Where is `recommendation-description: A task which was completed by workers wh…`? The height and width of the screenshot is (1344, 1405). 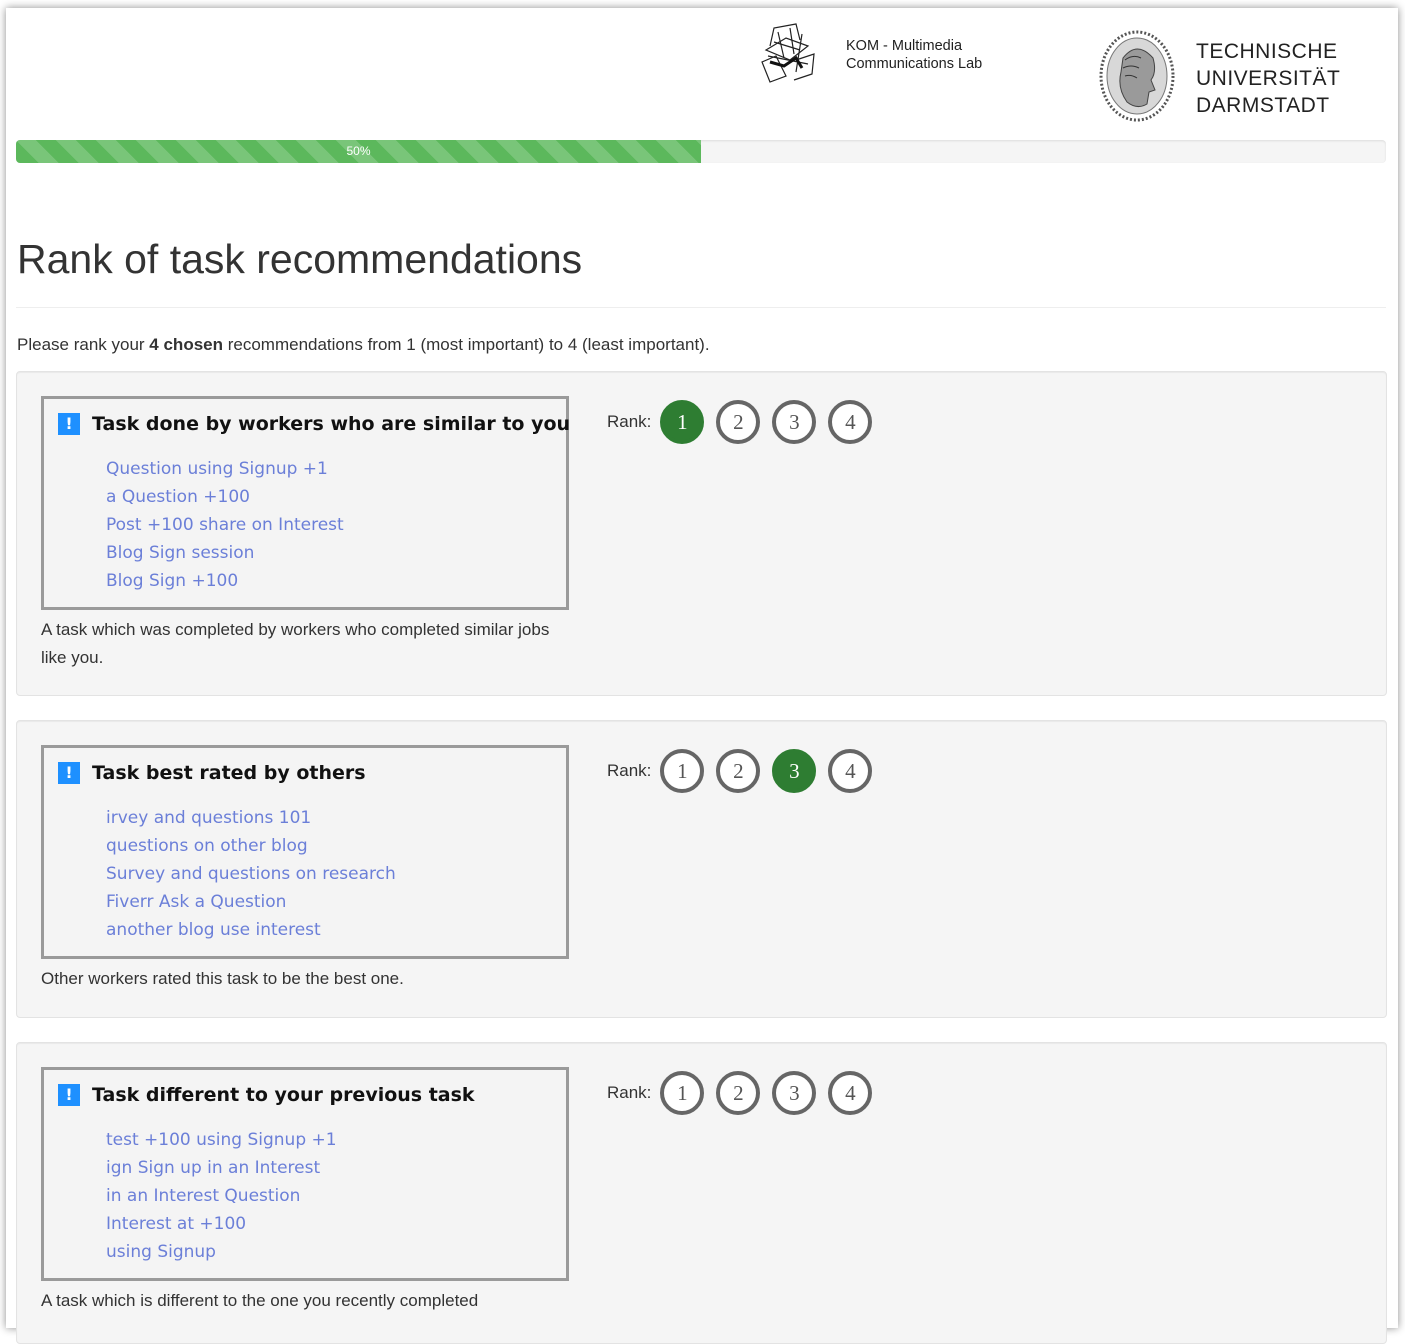 recommendation-description: A task which was completed by workers wh… is located at coordinates (295, 643).